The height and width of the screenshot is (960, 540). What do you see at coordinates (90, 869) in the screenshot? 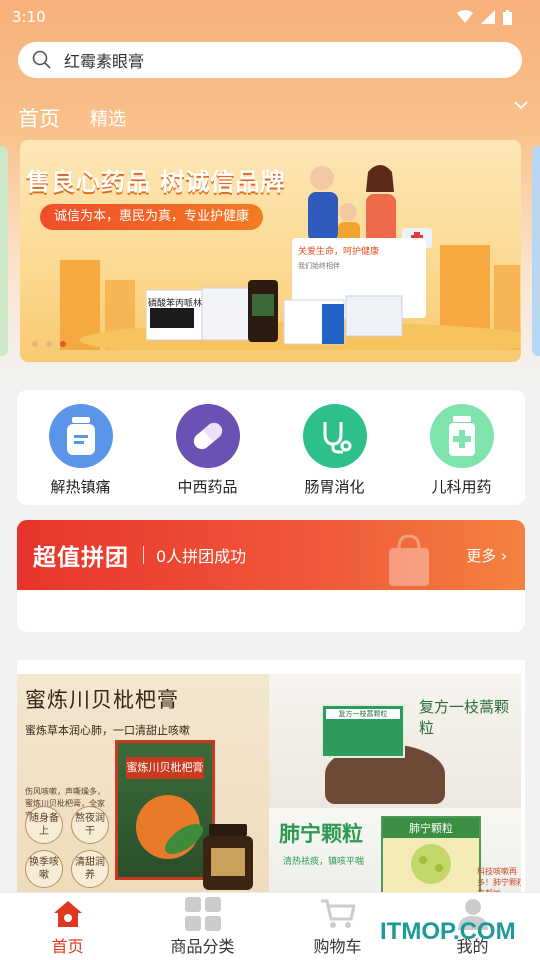
I see `promo-seal: 清甜润养` at bounding box center [90, 869].